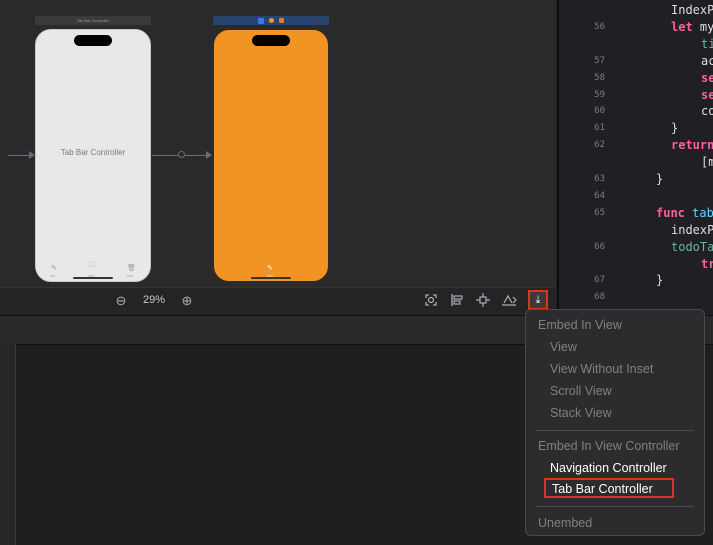 The width and height of the screenshot is (713, 545). Describe the element at coordinates (431, 301) in the screenshot. I see `update-frames-icon` at that location.